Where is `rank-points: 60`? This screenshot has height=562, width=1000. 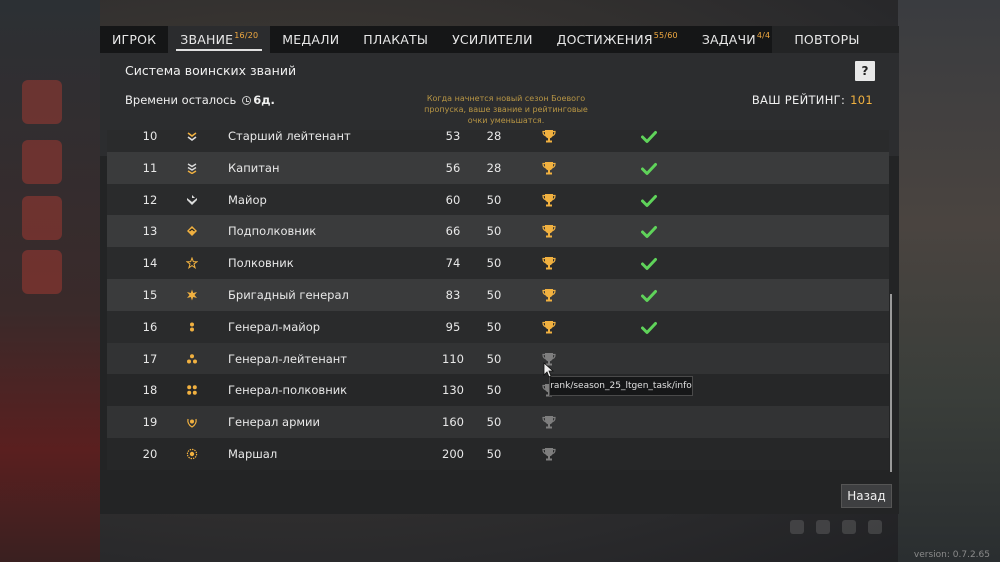 rank-points: 60 is located at coordinates (453, 199).